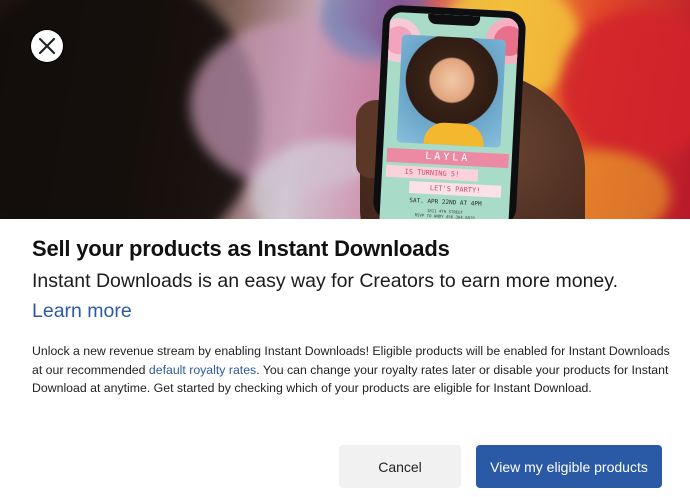 The width and height of the screenshot is (690, 497). Describe the element at coordinates (82, 311) in the screenshot. I see `learn-more-link: Learn more` at that location.